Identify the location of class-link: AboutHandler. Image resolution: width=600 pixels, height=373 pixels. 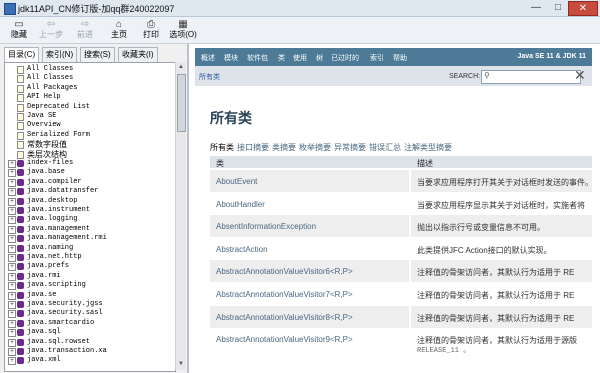
(240, 204).